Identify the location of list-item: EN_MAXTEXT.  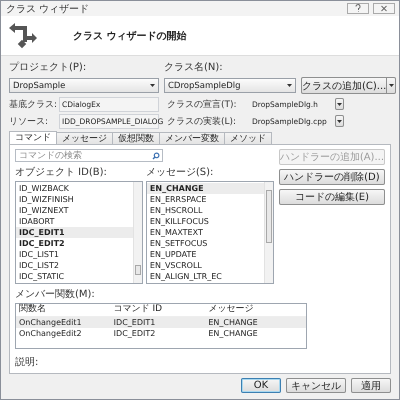
(205, 232).